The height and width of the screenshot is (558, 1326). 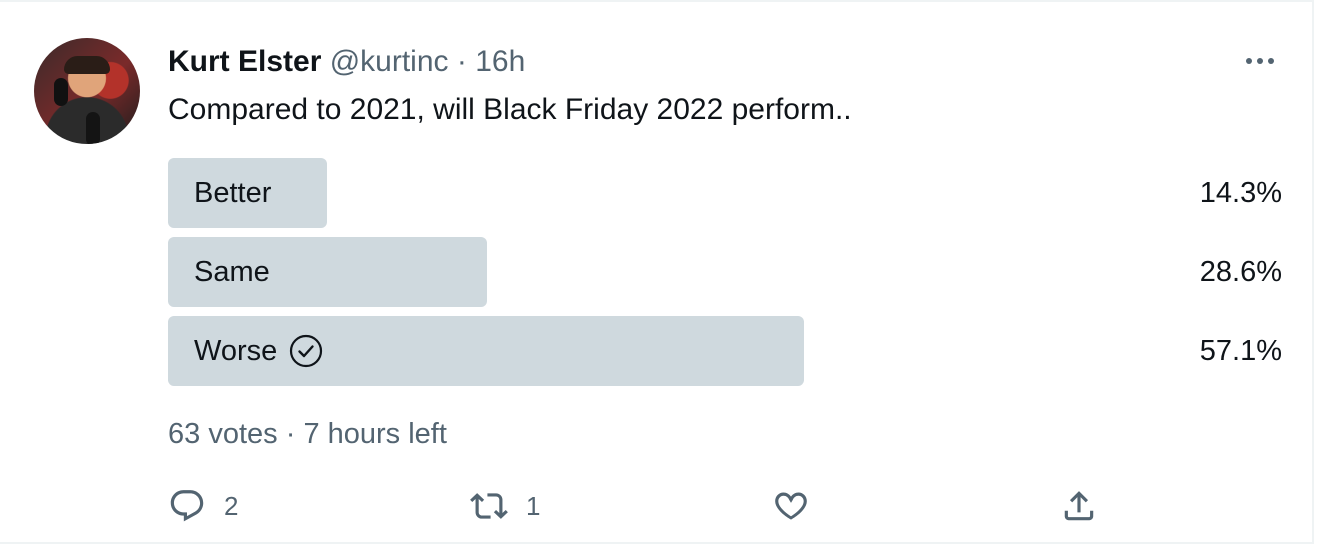 I want to click on tweet-time: 16h, so click(x=500, y=61).